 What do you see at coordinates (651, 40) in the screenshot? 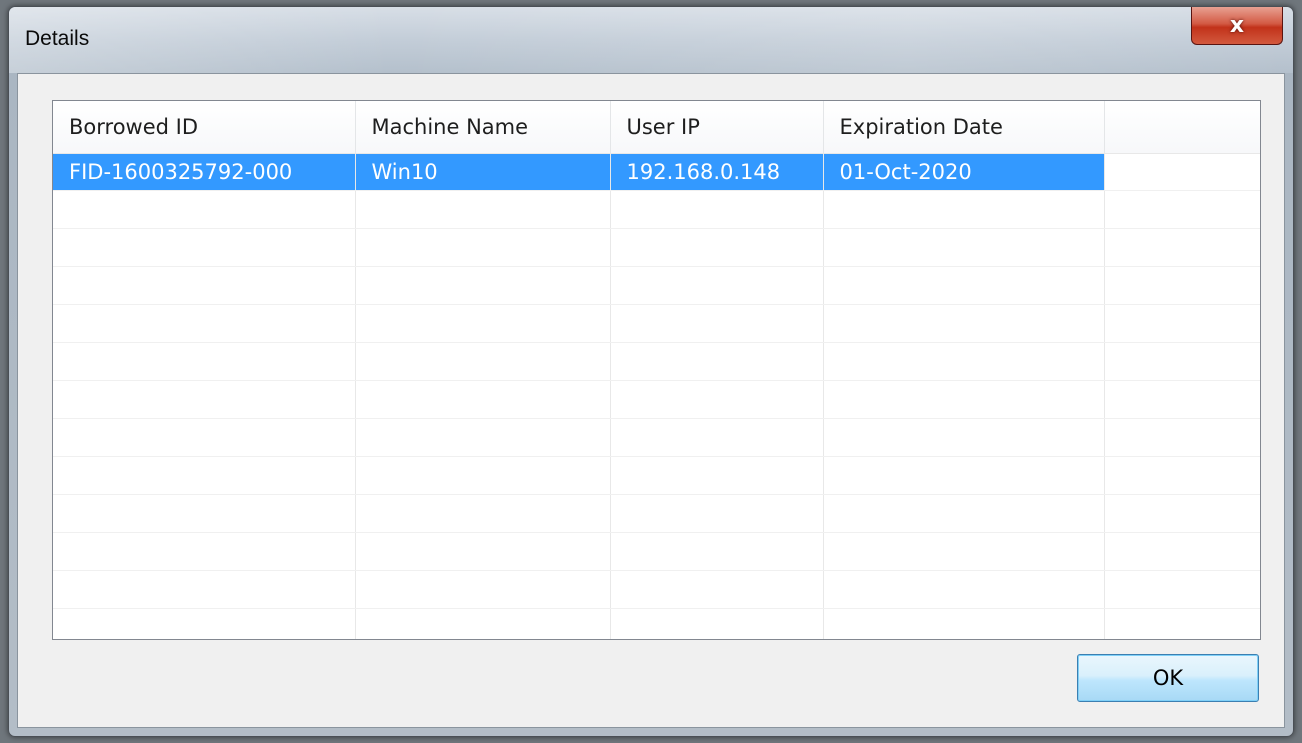
I see `title-bar: Details x` at bounding box center [651, 40].